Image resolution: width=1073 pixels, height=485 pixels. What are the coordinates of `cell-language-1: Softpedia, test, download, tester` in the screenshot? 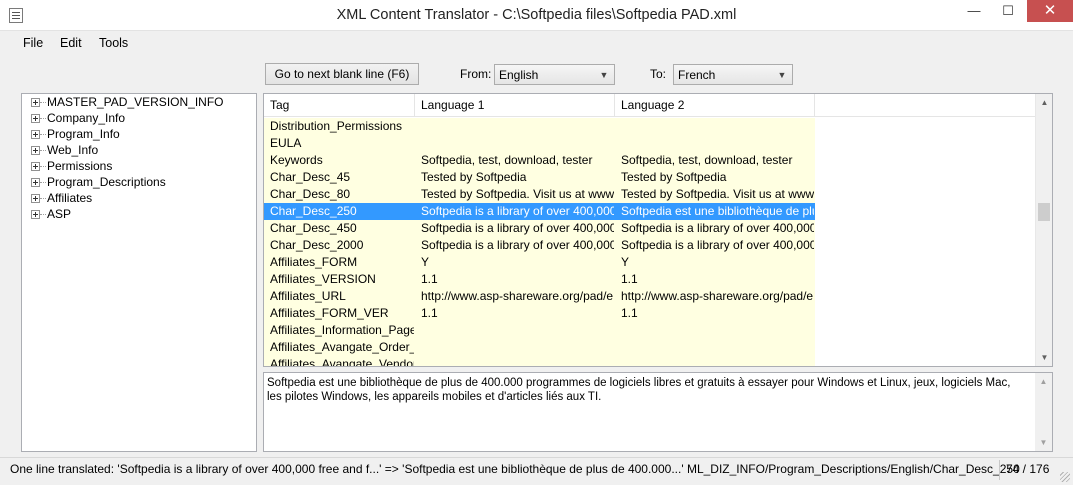 It's located at (514, 160).